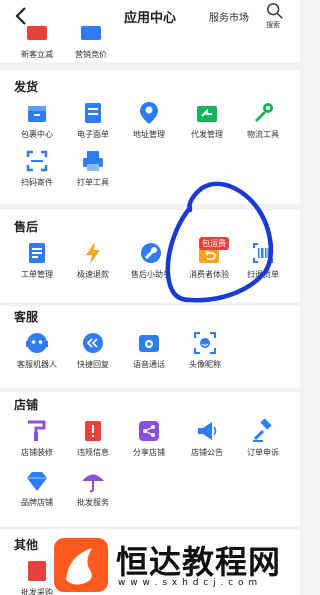 The image size is (320, 595). I want to click on service-market-link: 服务市场, so click(229, 16).